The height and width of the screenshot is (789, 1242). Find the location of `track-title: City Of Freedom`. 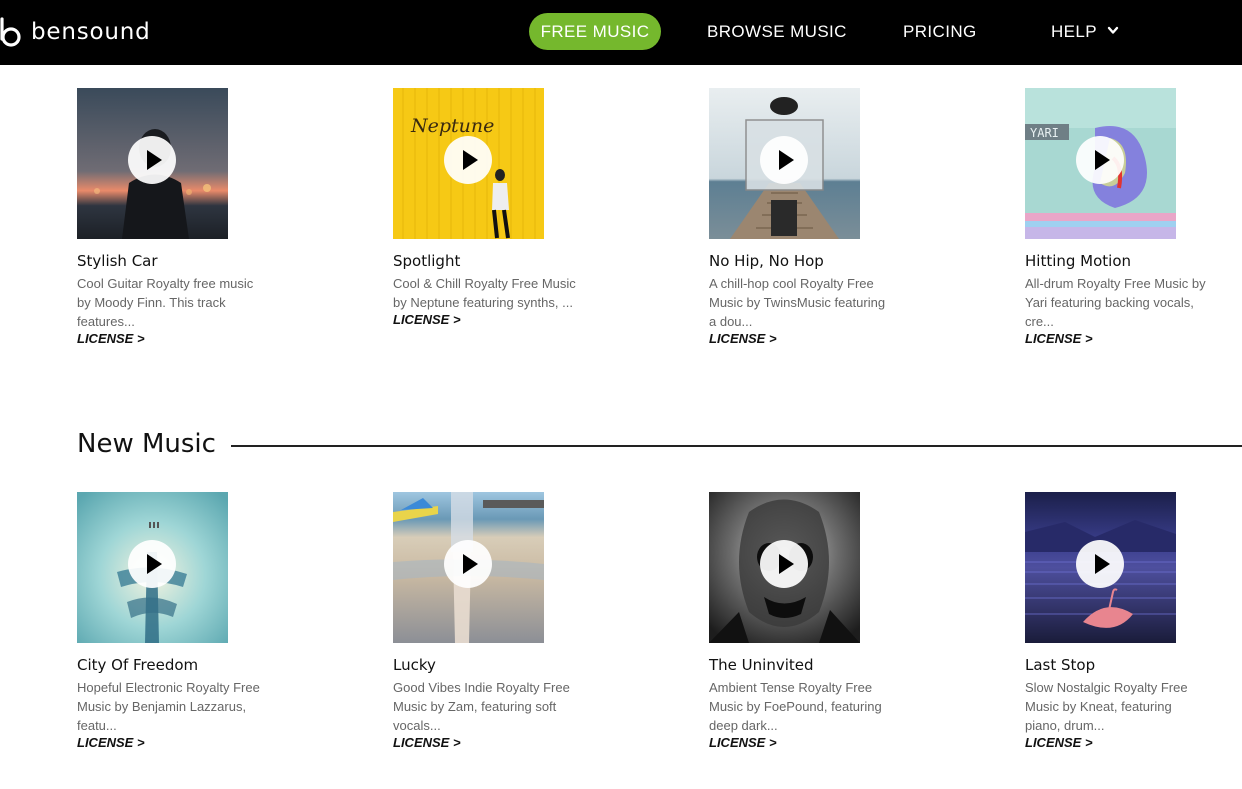

track-title: City Of Freedom is located at coordinates (187, 665).